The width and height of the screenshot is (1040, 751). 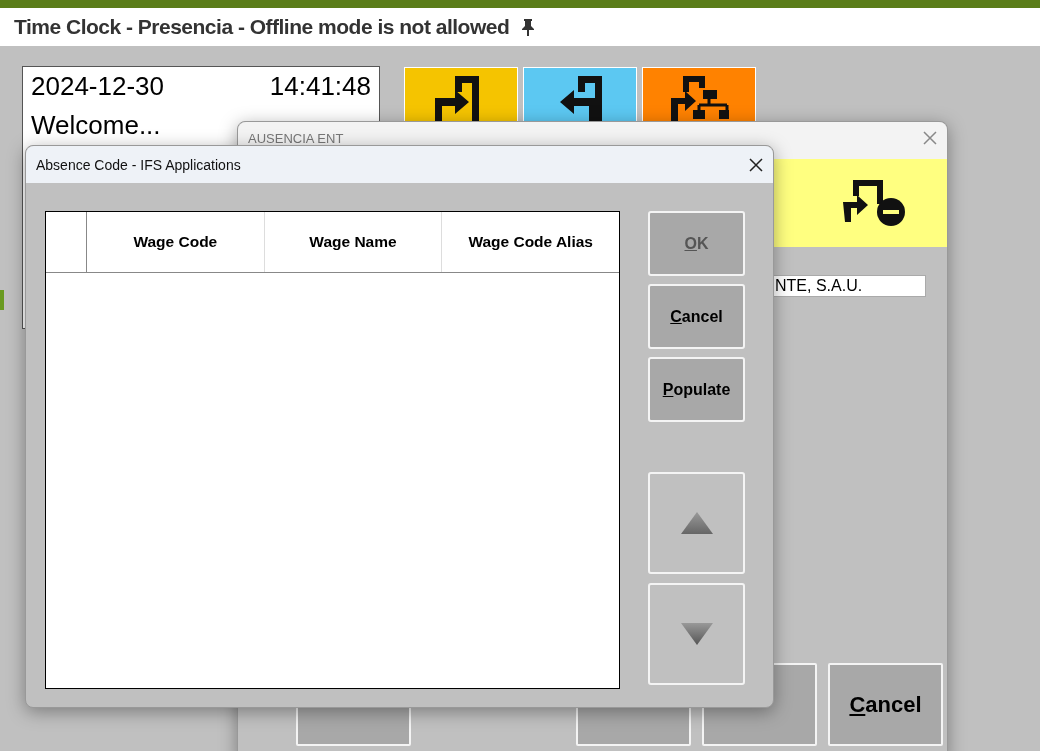 What do you see at coordinates (97, 86) in the screenshot?
I see `date-text: 2024-12-30` at bounding box center [97, 86].